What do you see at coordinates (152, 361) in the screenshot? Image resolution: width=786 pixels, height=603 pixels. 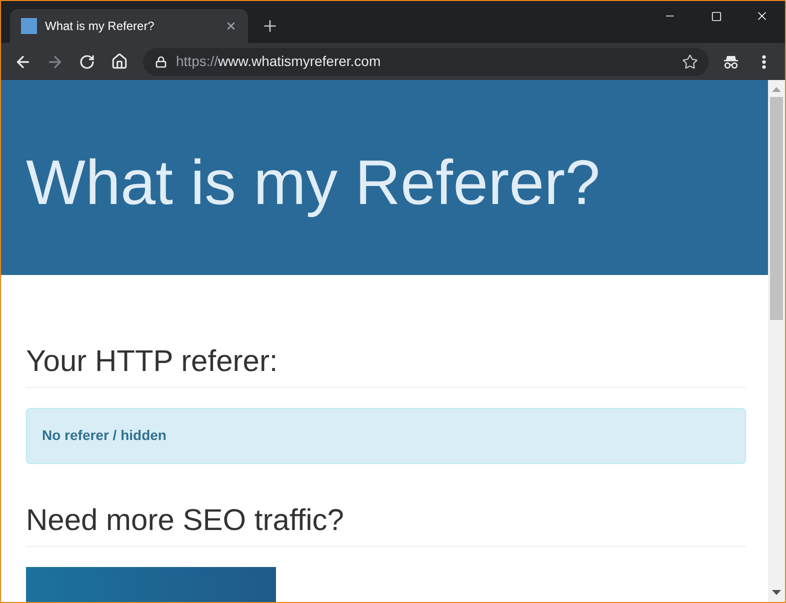 I see `section-heading: Your HTTP referer:` at bounding box center [152, 361].